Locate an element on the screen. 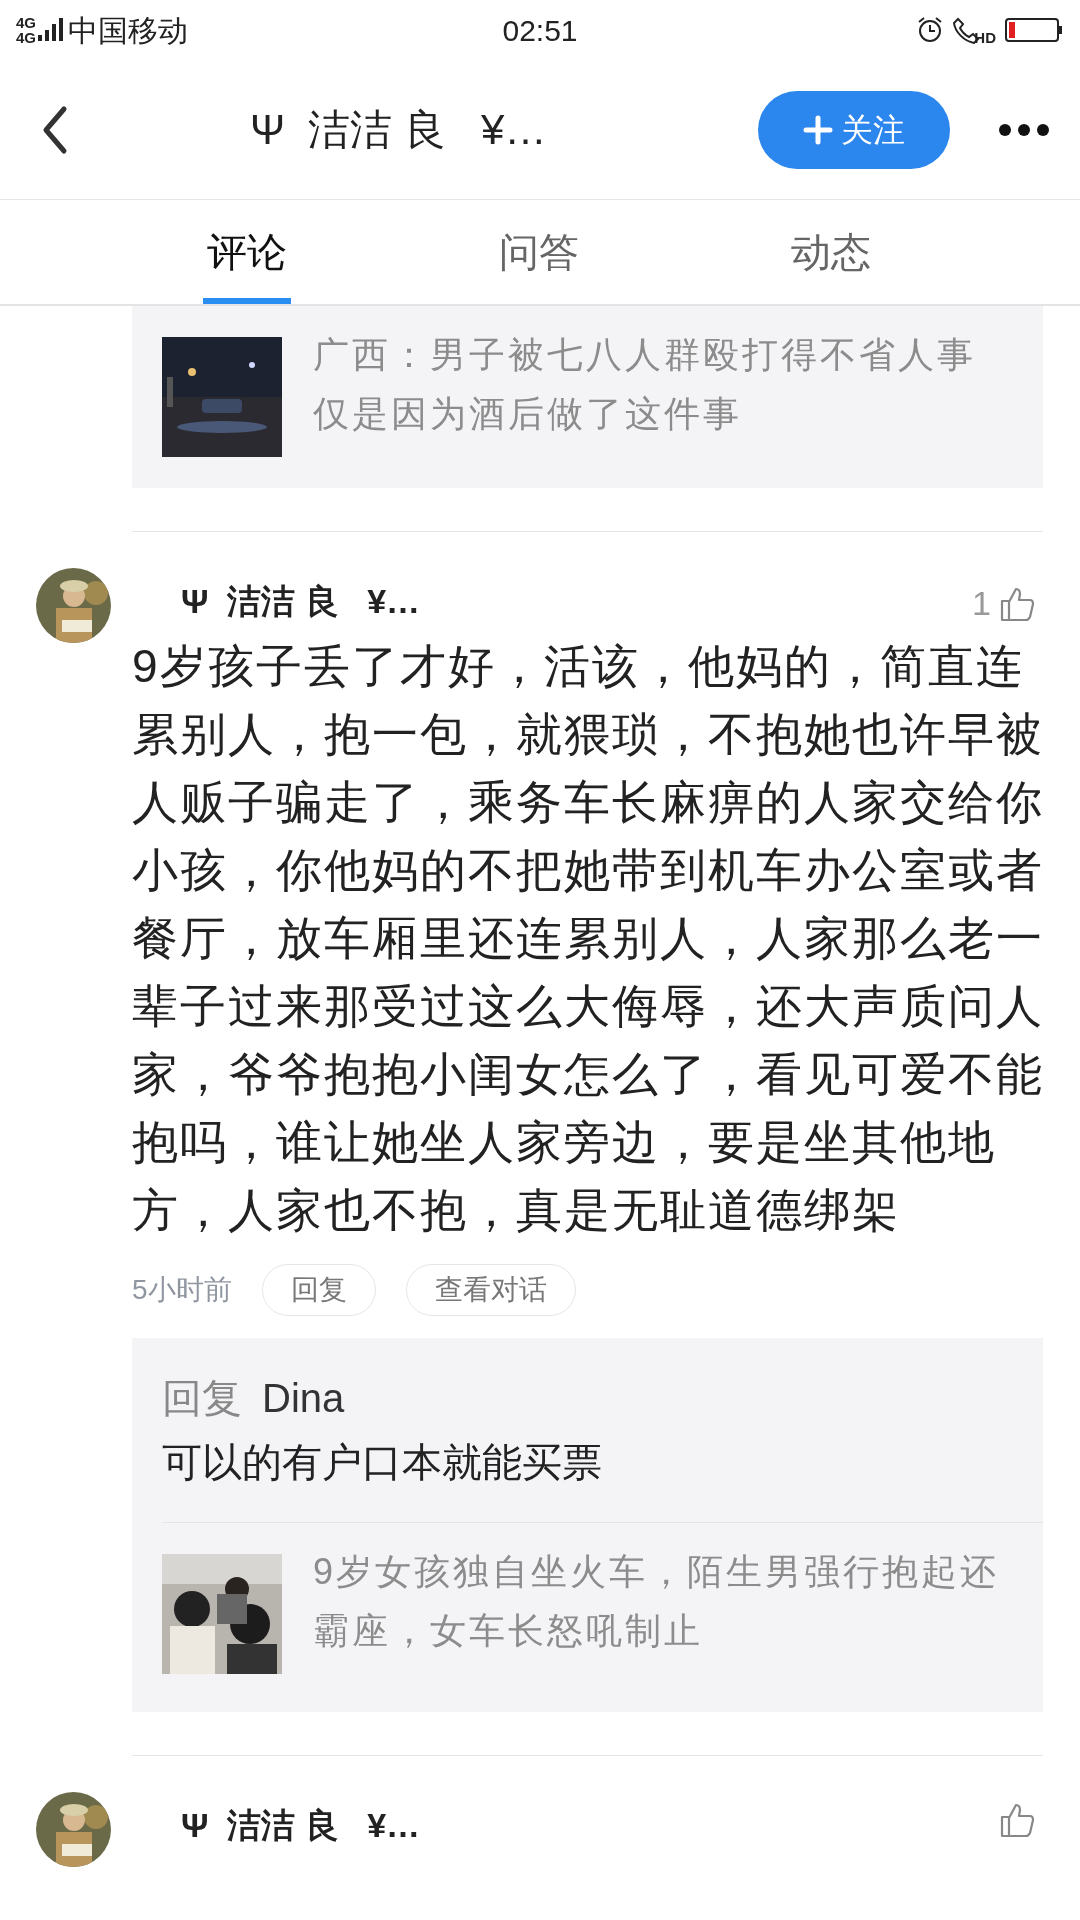 This screenshot has width=1080, height=1920. tab: 动态 is located at coordinates (831, 252).